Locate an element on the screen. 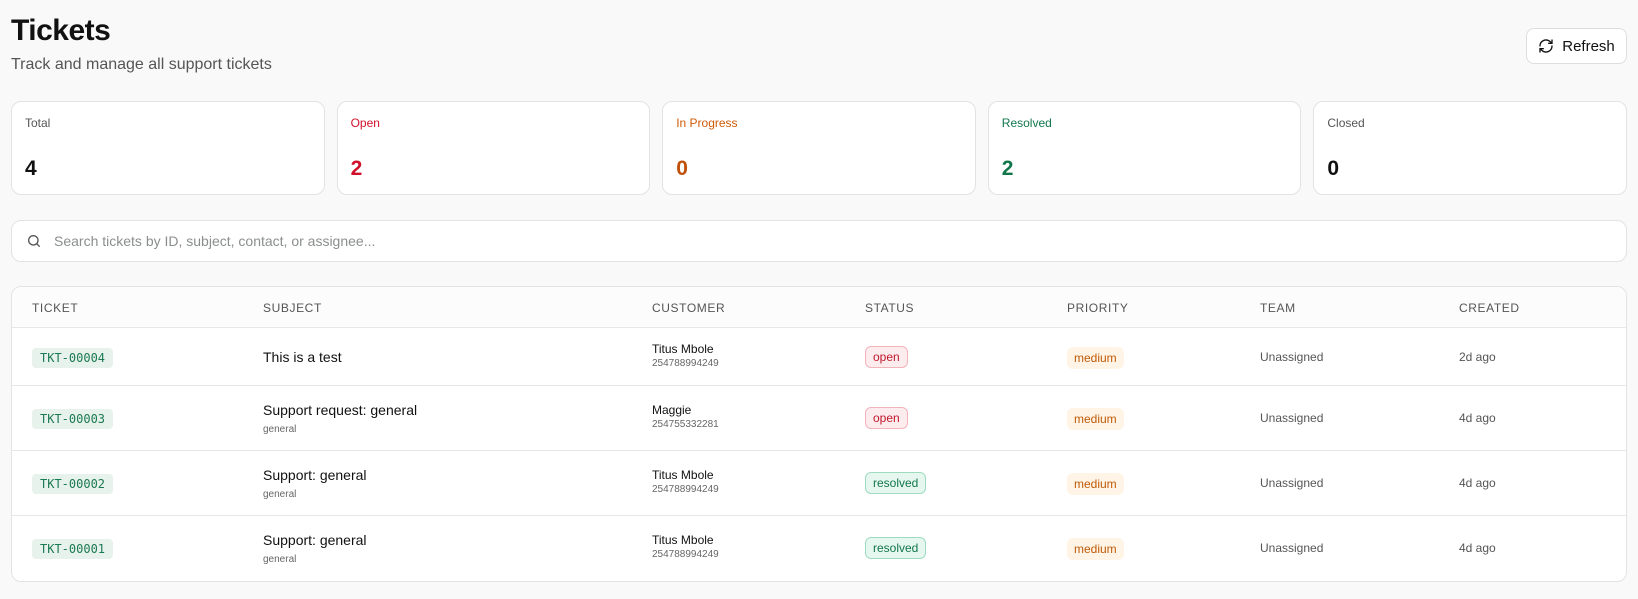  stat-label: Open is located at coordinates (365, 123).